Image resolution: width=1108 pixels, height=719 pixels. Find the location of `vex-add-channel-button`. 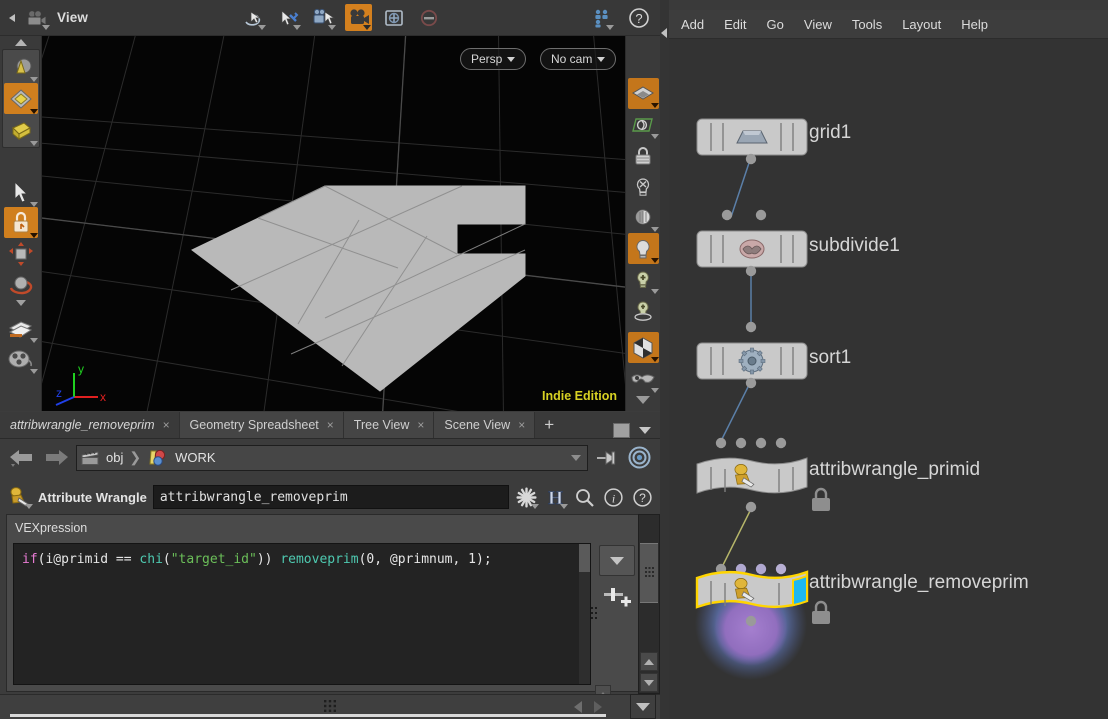

vex-add-channel-button is located at coordinates (617, 596).